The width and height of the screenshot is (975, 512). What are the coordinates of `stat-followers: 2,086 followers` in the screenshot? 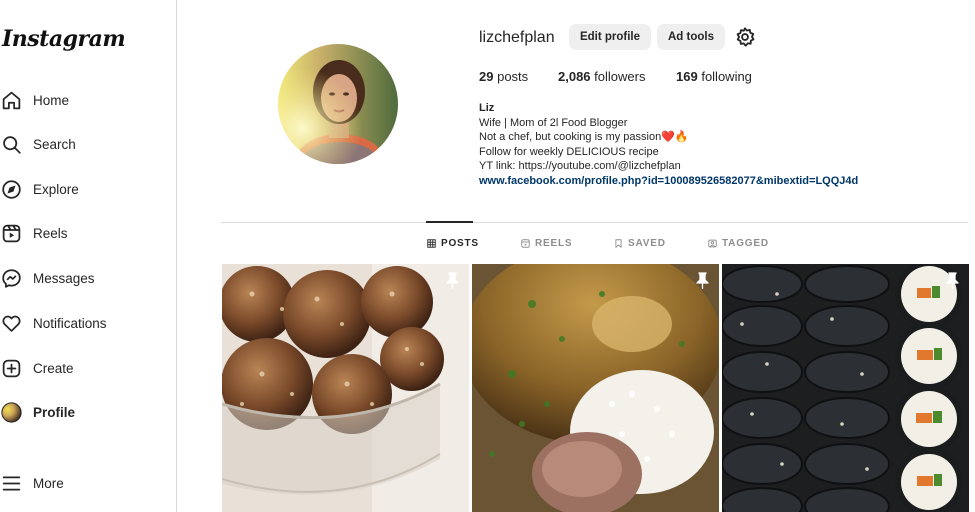 It's located at (601, 76).